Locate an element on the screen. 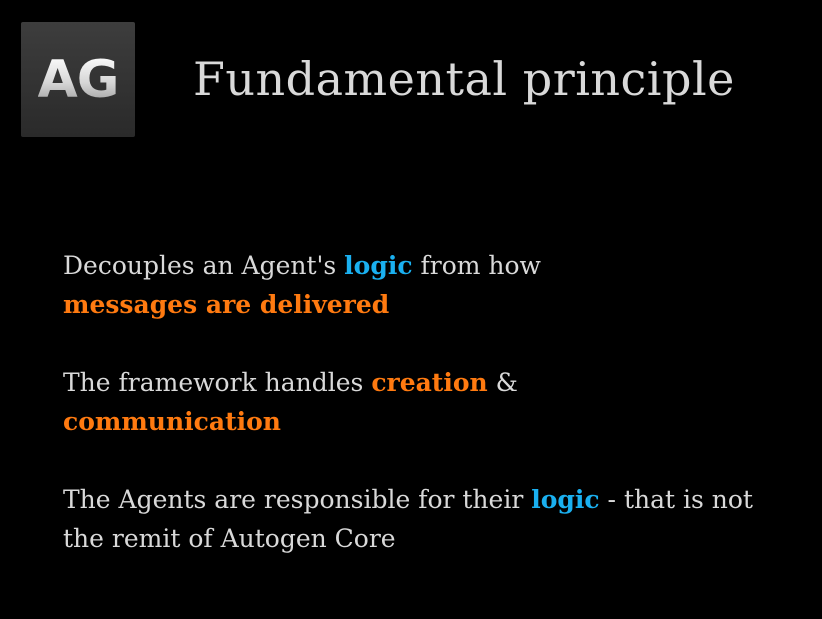  highlight-communication: communication is located at coordinates (172, 421).